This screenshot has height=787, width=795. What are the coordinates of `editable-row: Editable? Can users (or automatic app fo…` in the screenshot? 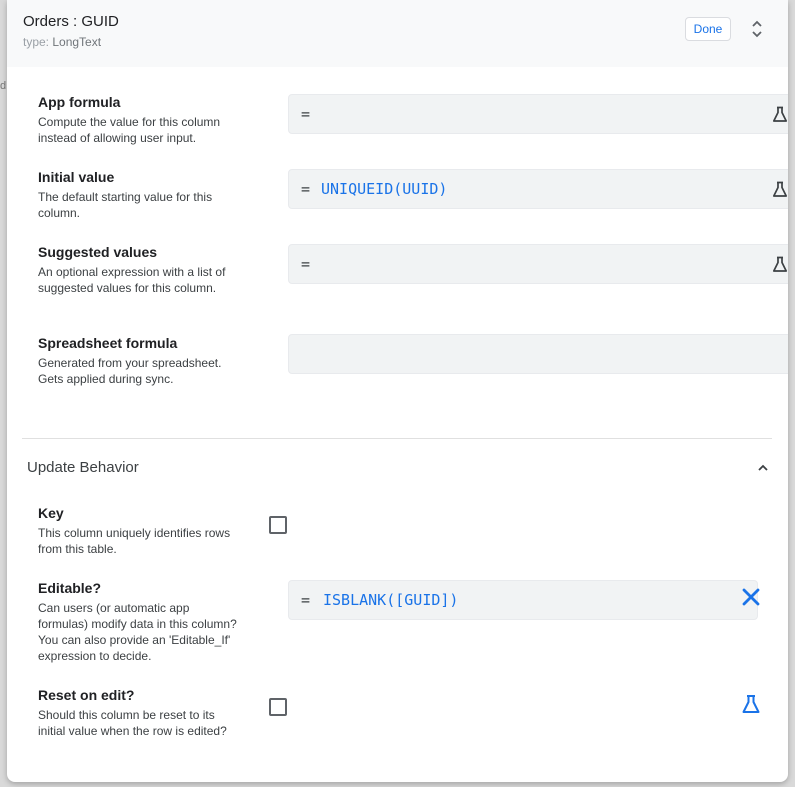 It's located at (408, 622).